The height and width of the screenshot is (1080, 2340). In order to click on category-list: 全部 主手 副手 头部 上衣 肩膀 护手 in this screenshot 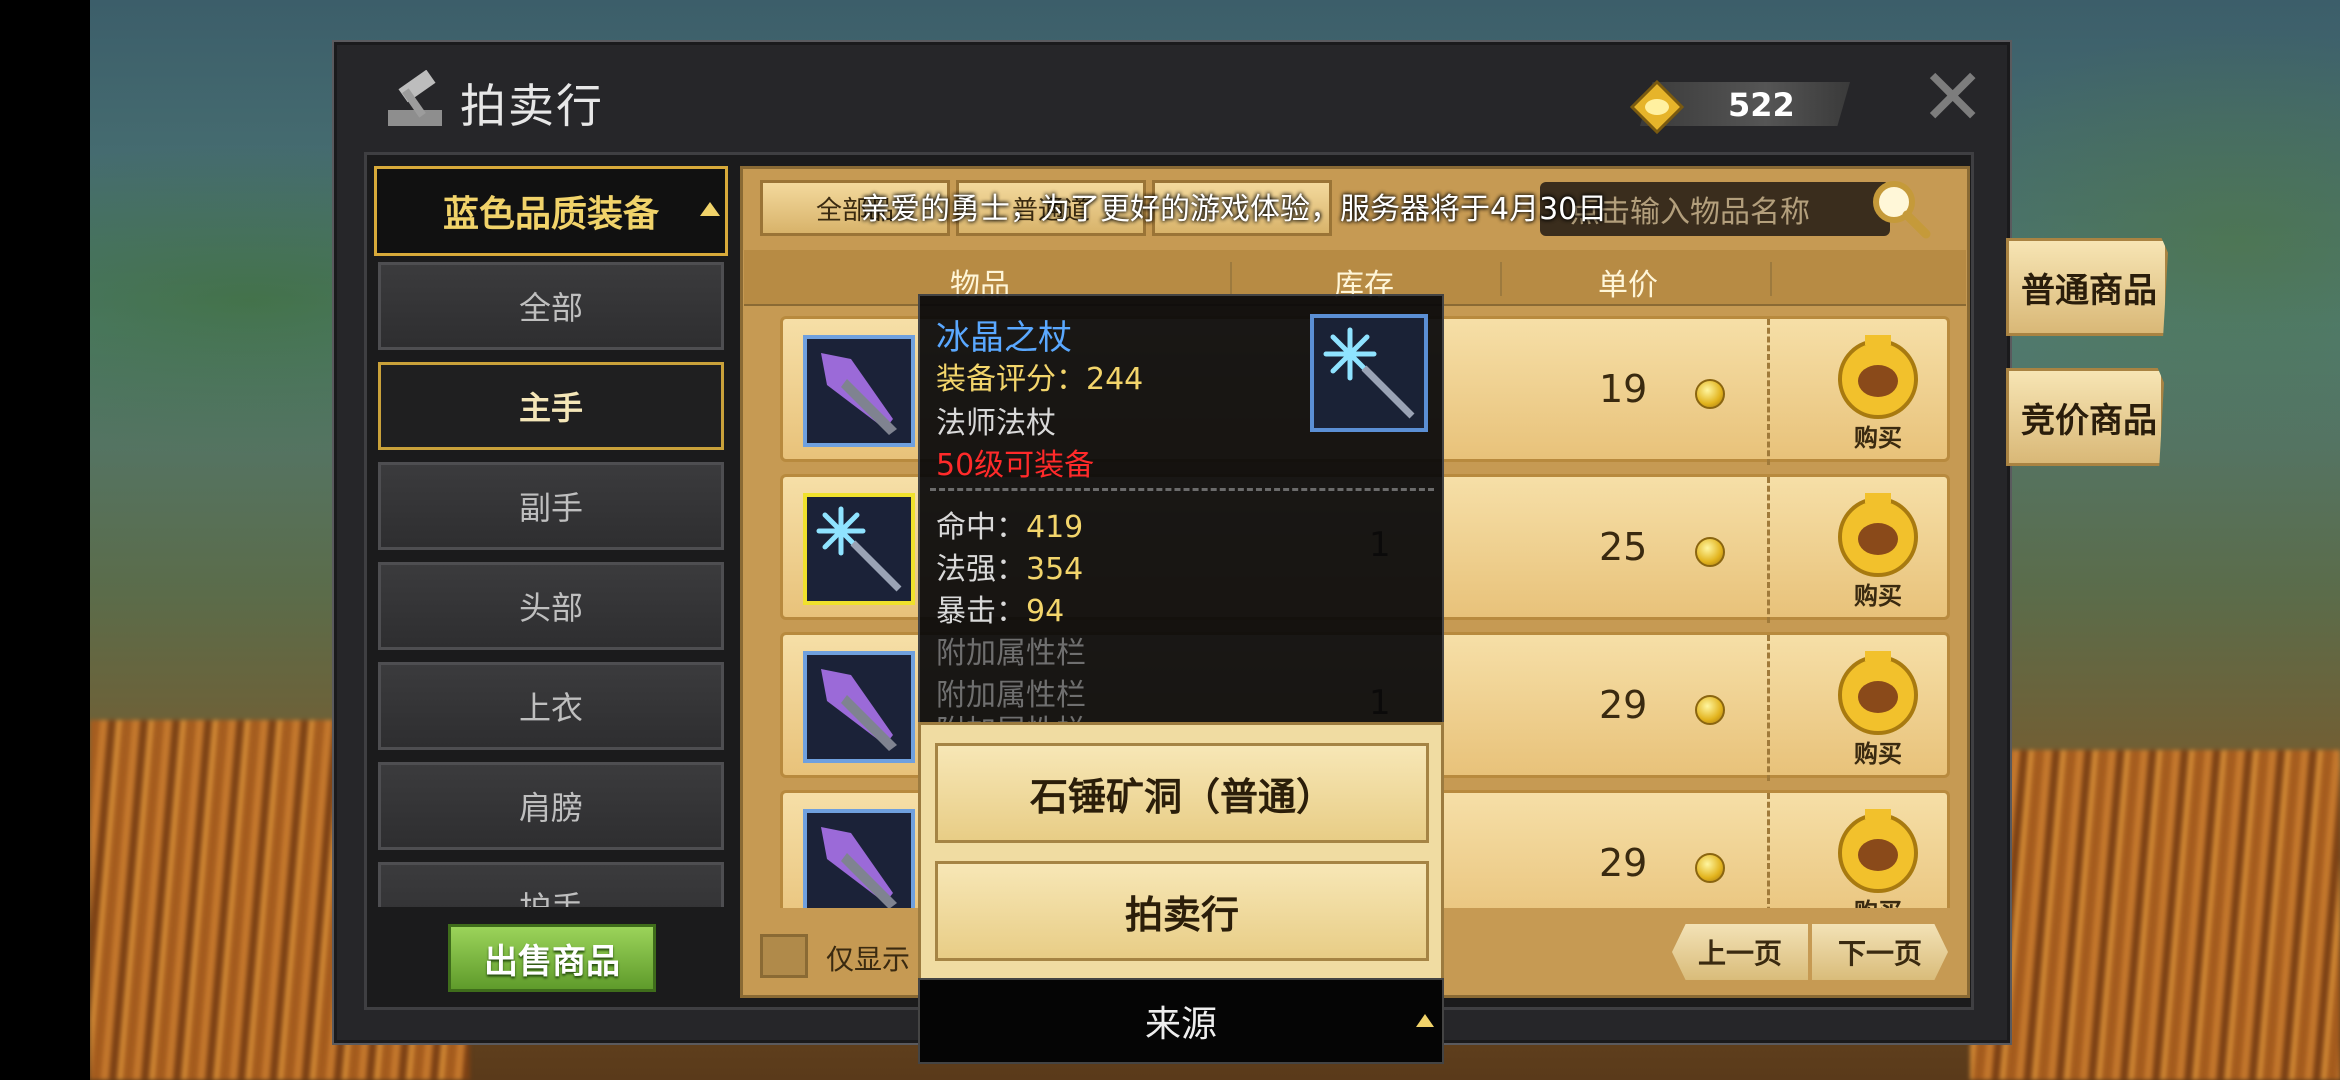, I will do `click(551, 584)`.